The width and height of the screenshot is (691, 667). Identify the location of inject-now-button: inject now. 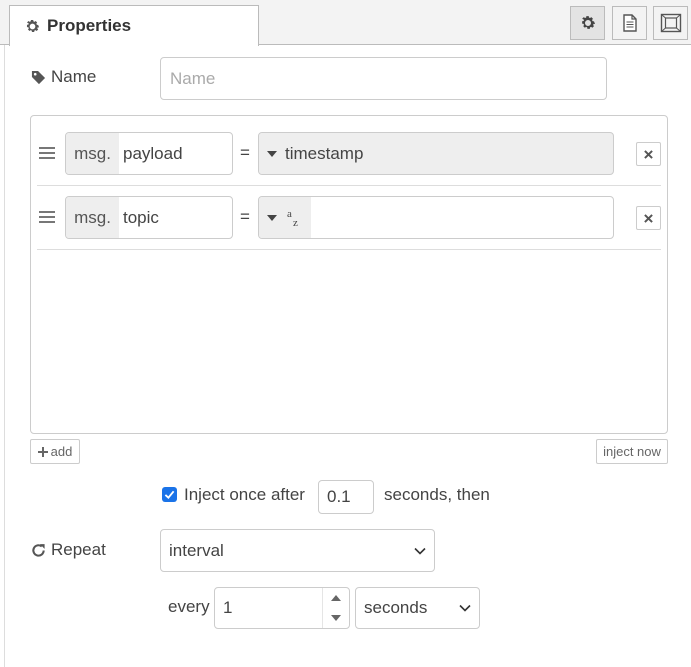
(632, 451).